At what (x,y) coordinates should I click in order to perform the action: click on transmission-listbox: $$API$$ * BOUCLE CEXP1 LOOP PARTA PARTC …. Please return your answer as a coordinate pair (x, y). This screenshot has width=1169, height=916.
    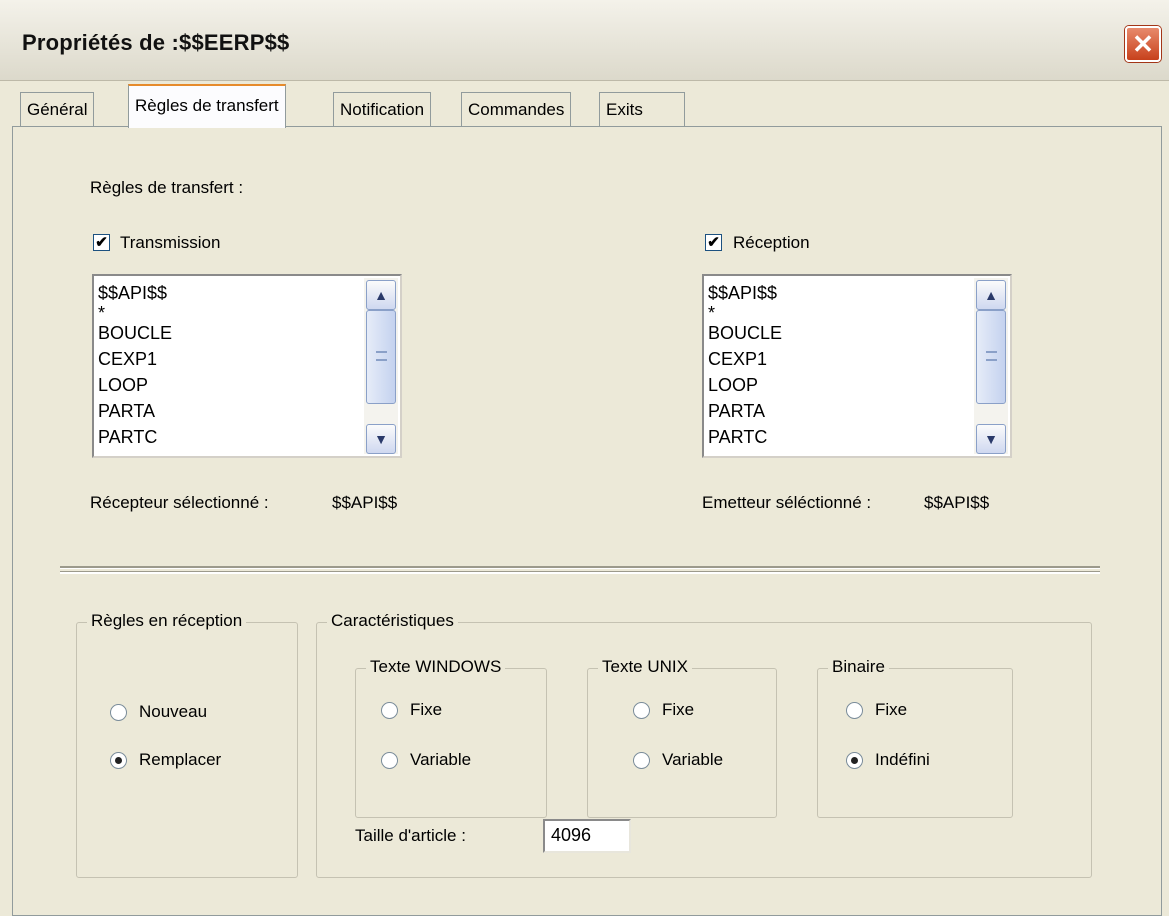
    Looking at the image, I should click on (247, 366).